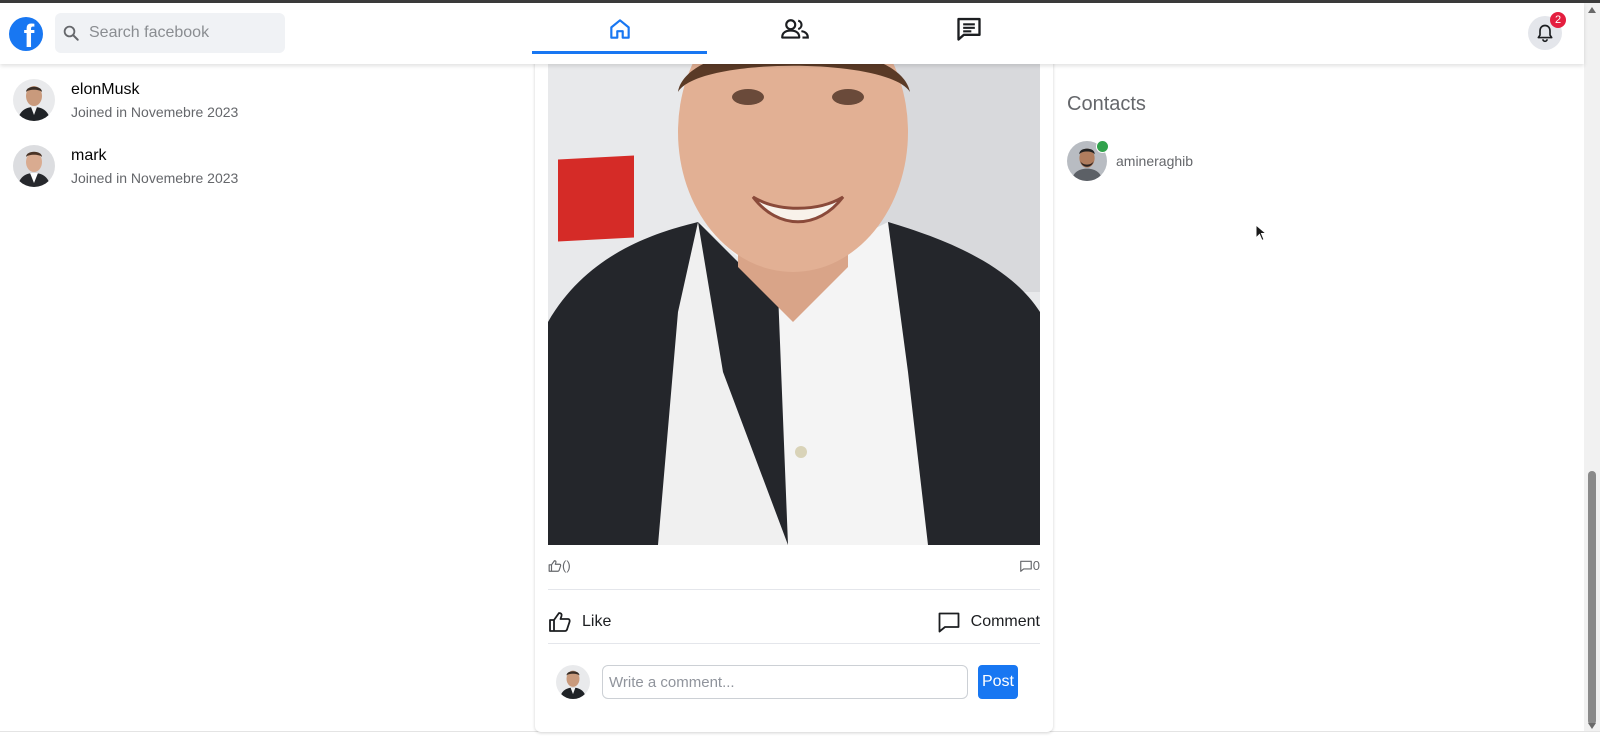 The height and width of the screenshot is (747, 1600). What do you see at coordinates (1592, 10) in the screenshot?
I see `scroll-up-arrow-icon` at bounding box center [1592, 10].